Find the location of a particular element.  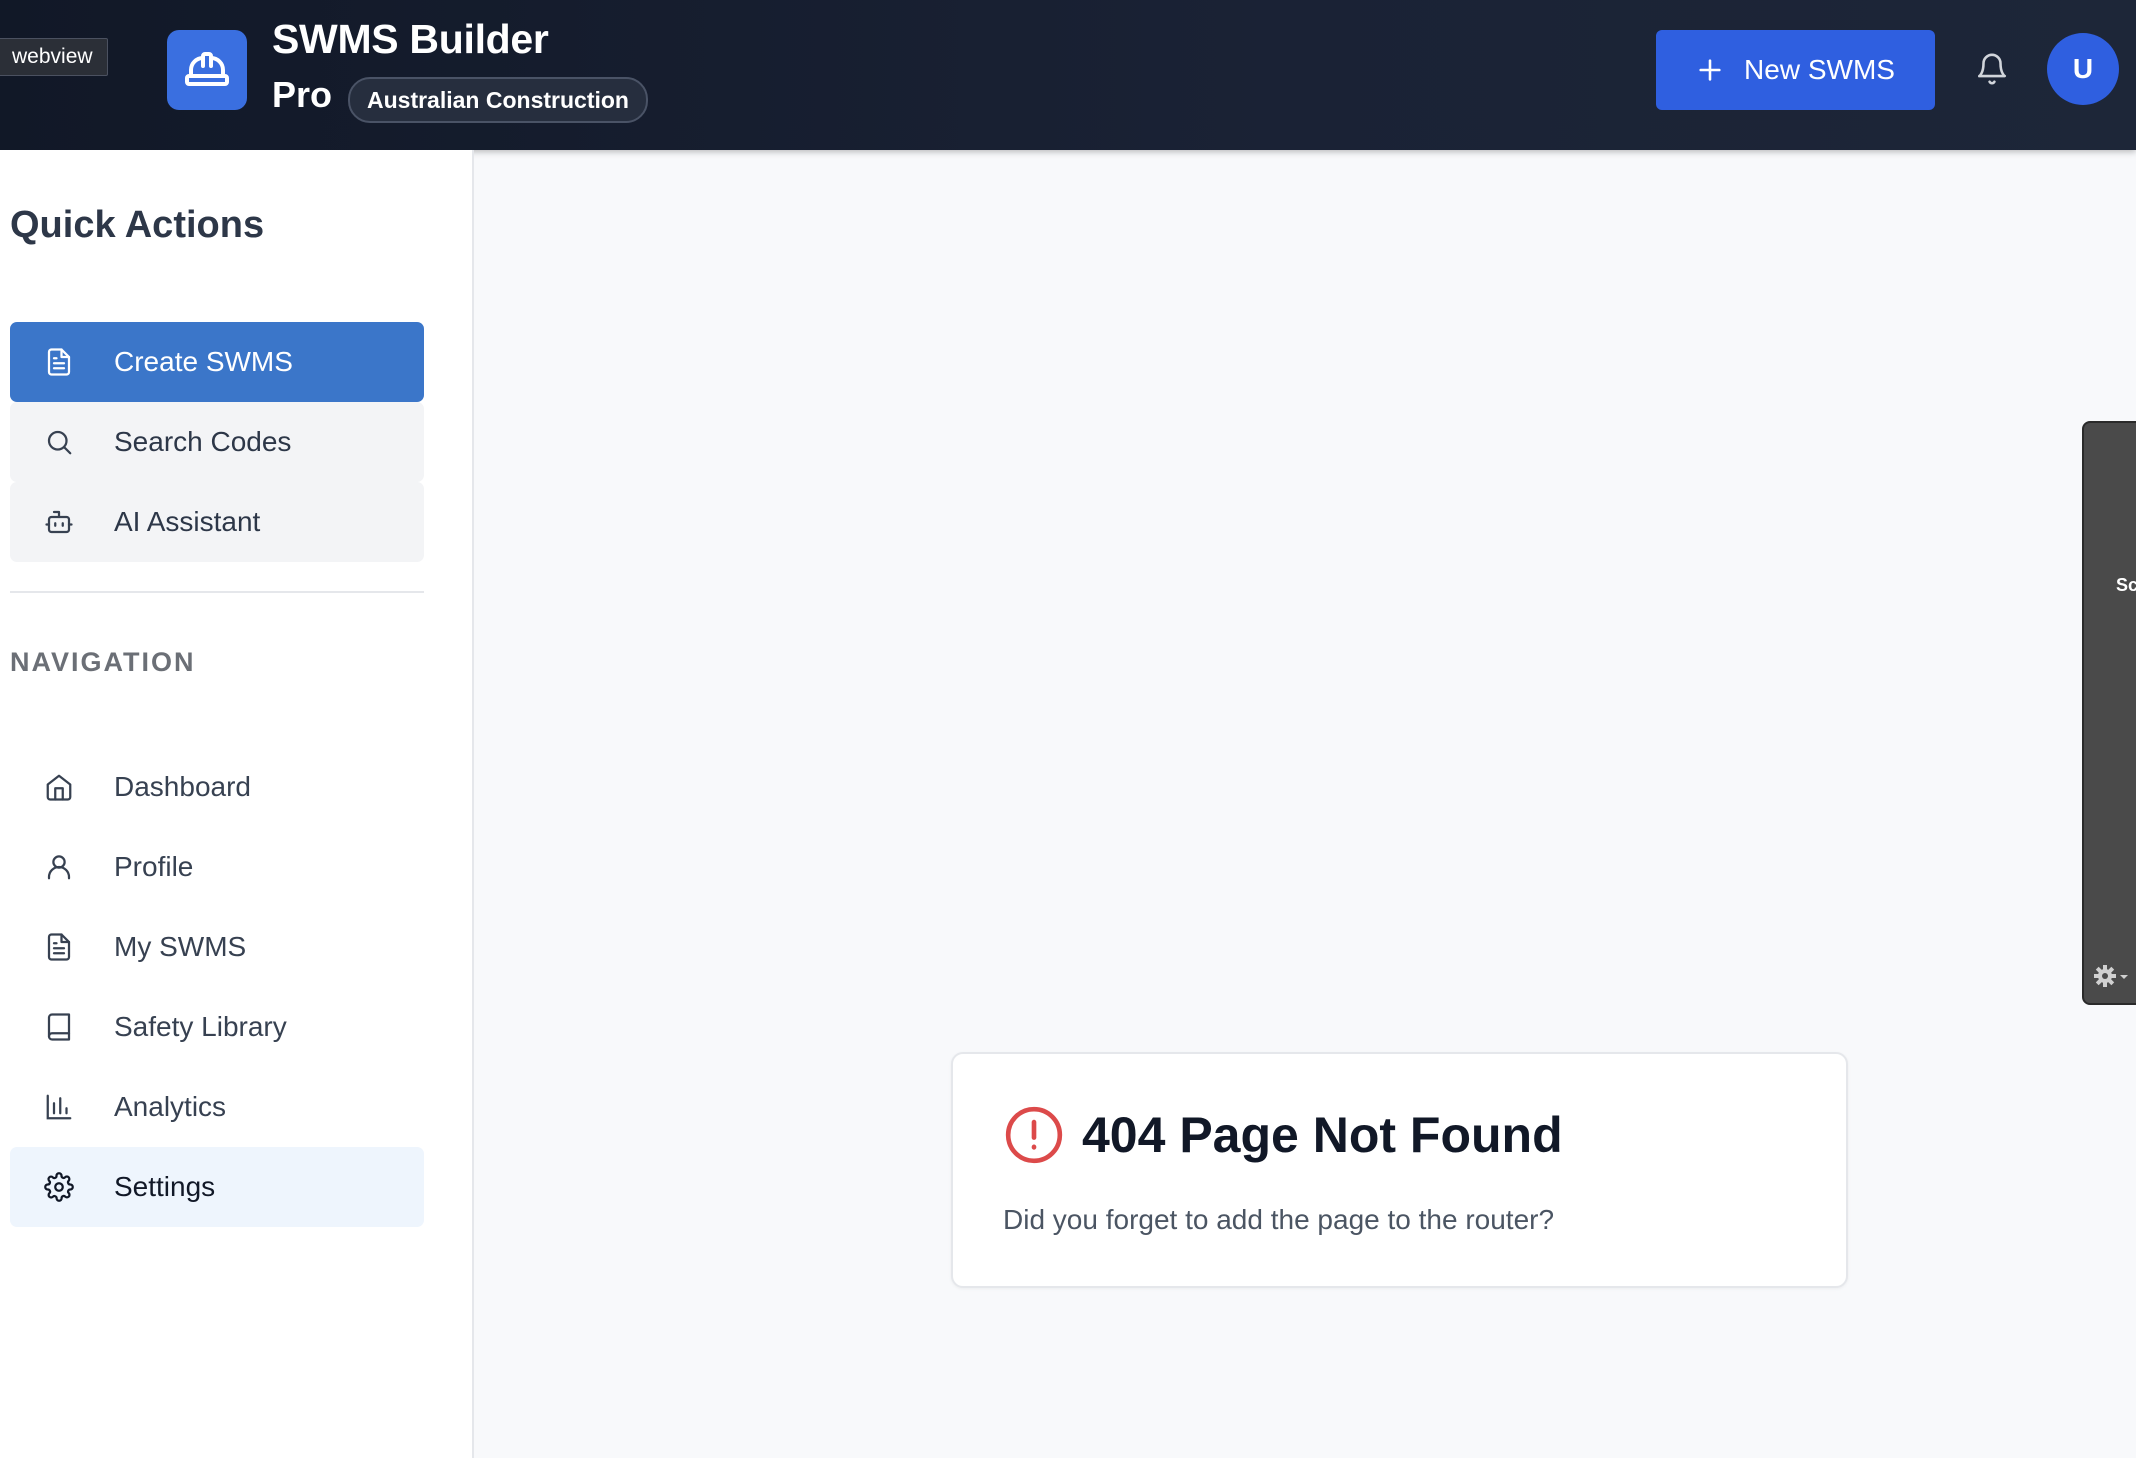

notifications-button is located at coordinates (1992, 69).